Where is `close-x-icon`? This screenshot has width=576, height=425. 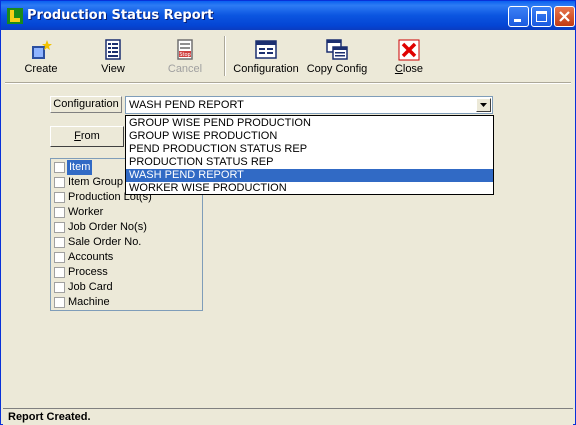 close-x-icon is located at coordinates (409, 50).